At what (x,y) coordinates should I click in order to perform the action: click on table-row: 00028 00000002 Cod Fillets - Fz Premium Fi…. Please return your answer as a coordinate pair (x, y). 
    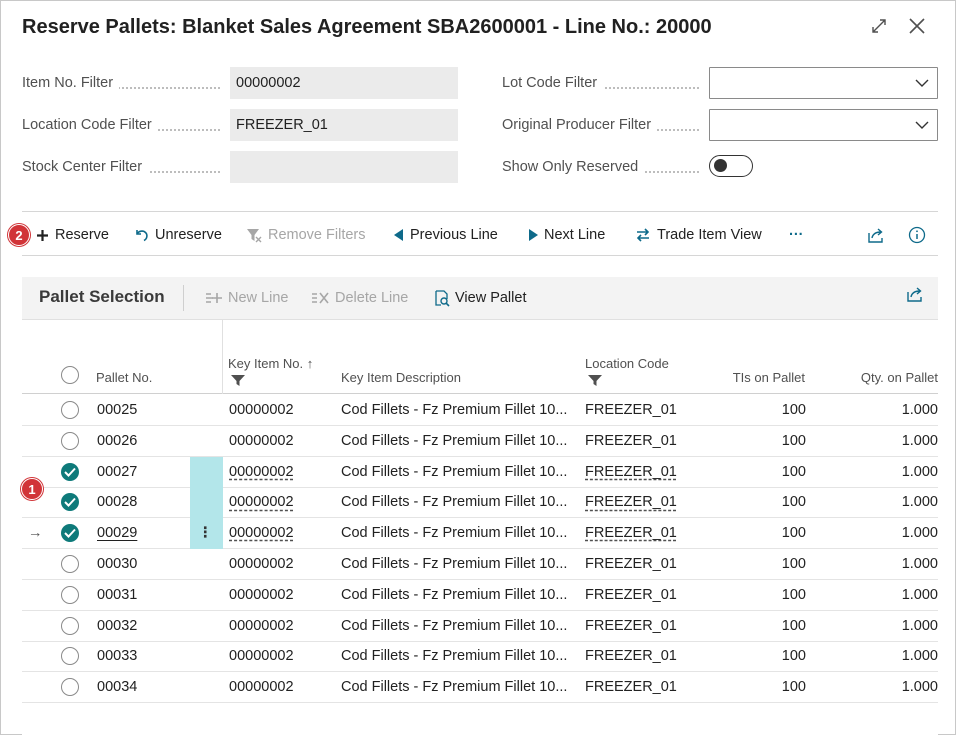
    Looking at the image, I should click on (480, 503).